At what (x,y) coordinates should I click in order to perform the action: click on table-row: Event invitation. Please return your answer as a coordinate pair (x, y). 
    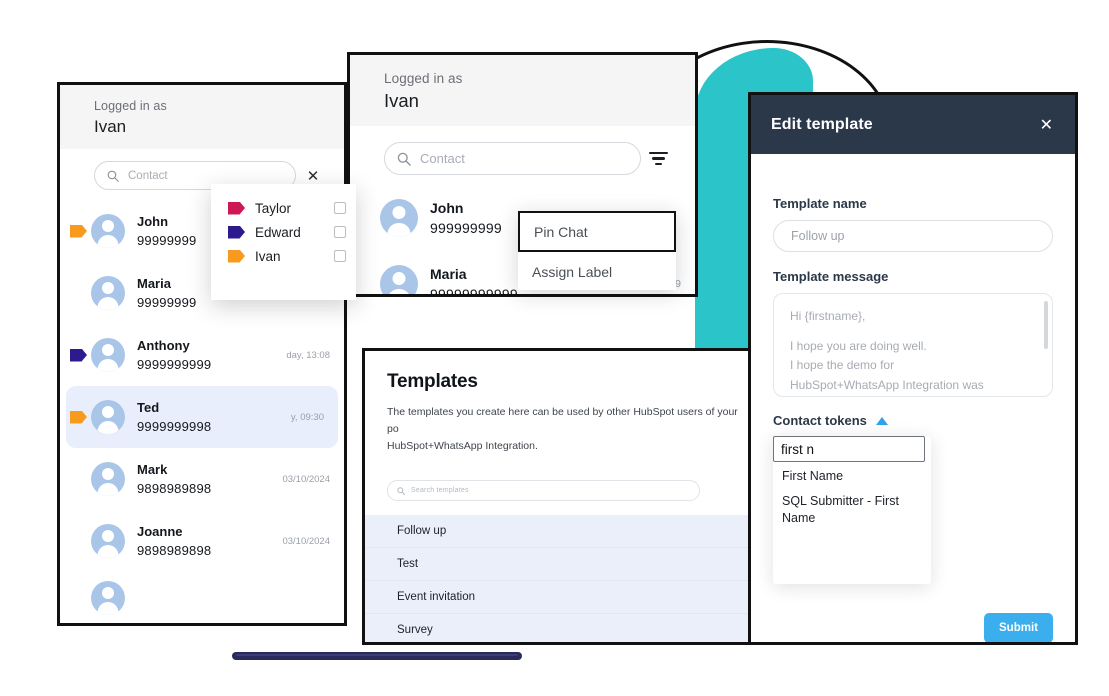
    Looking at the image, I should click on (560, 597).